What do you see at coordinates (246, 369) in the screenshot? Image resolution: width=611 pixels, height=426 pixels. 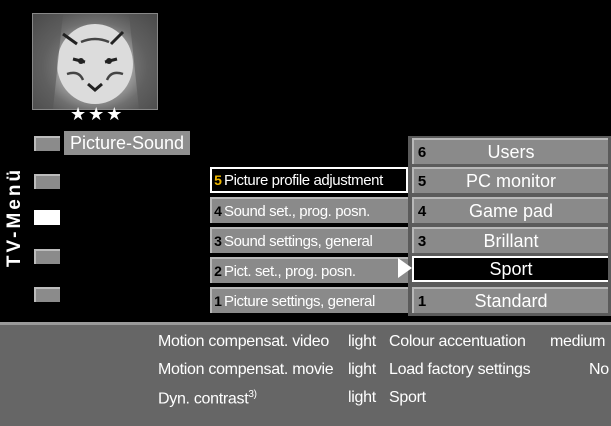 I see `info-key: Motion compensat. movie` at bounding box center [246, 369].